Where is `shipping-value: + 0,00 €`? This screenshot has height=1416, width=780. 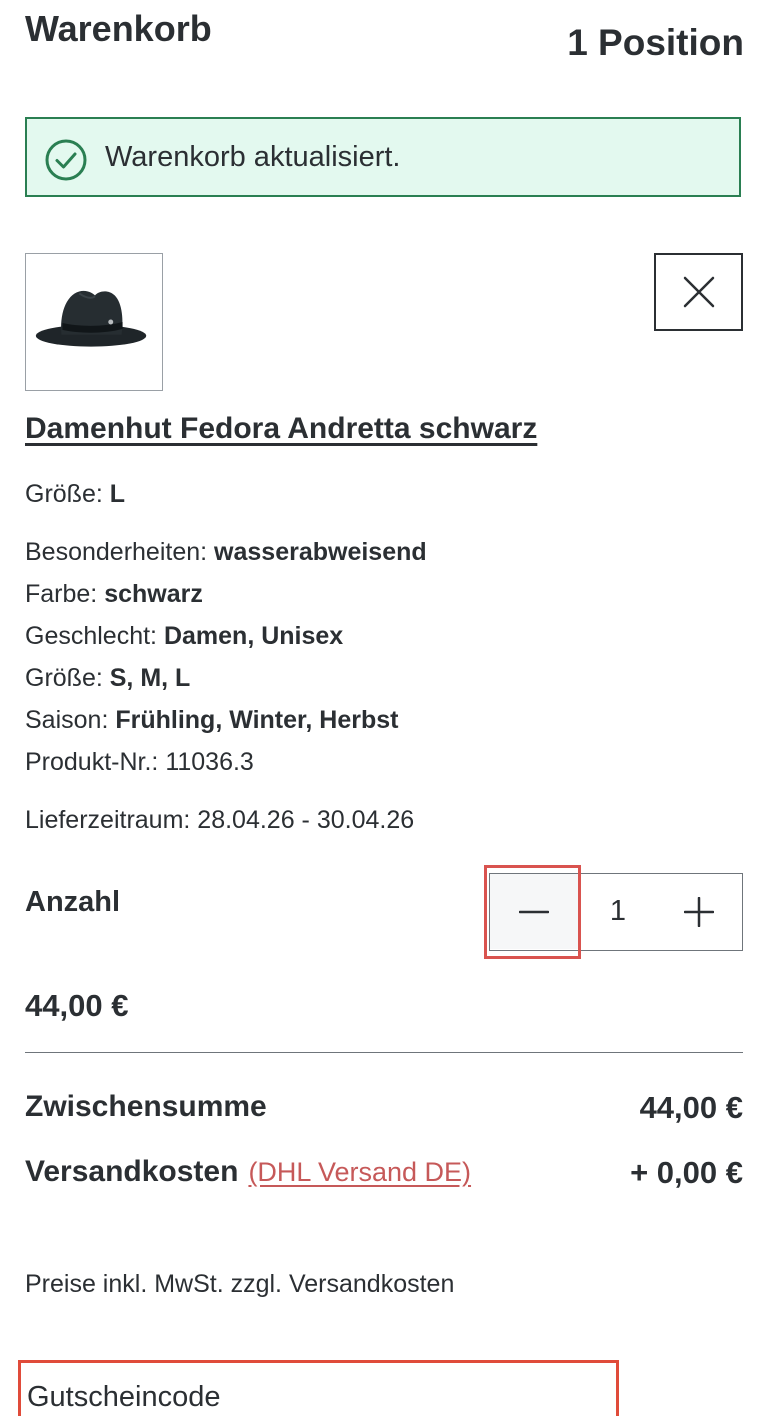 shipping-value: + 0,00 € is located at coordinates (686, 1172).